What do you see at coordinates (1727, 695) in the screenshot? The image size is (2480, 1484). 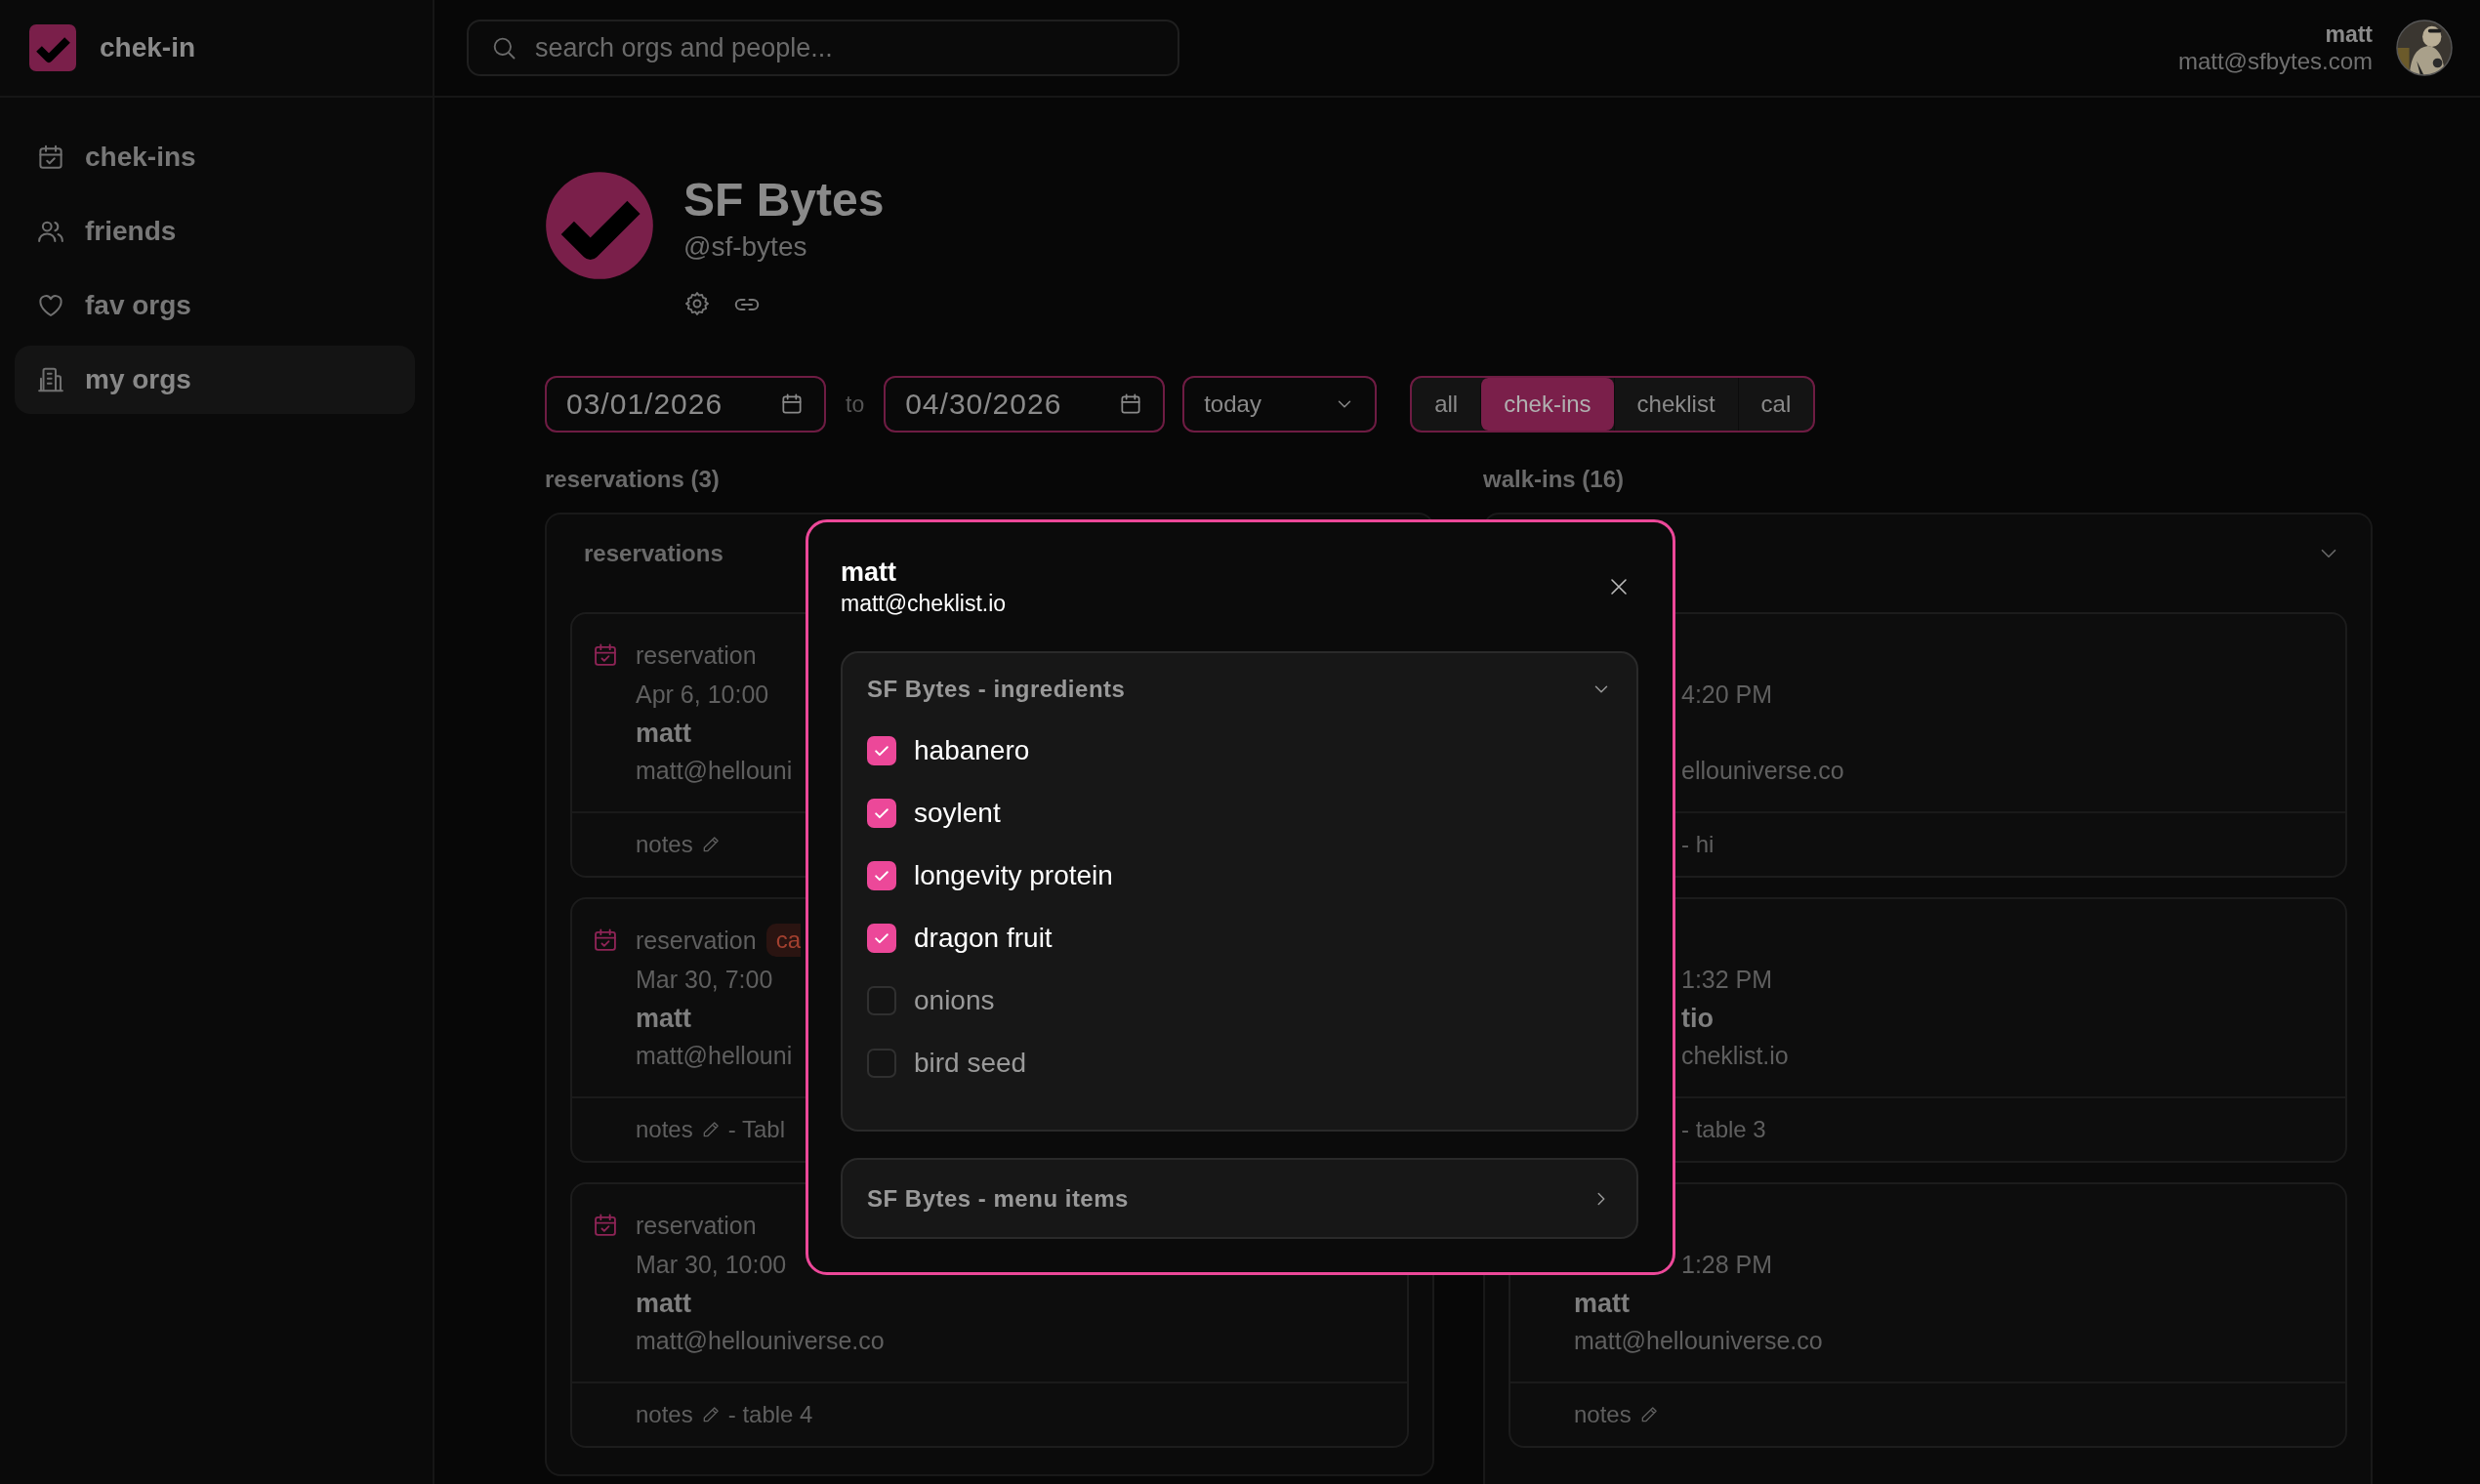 I see `entry-time: 4:20 PM` at bounding box center [1727, 695].